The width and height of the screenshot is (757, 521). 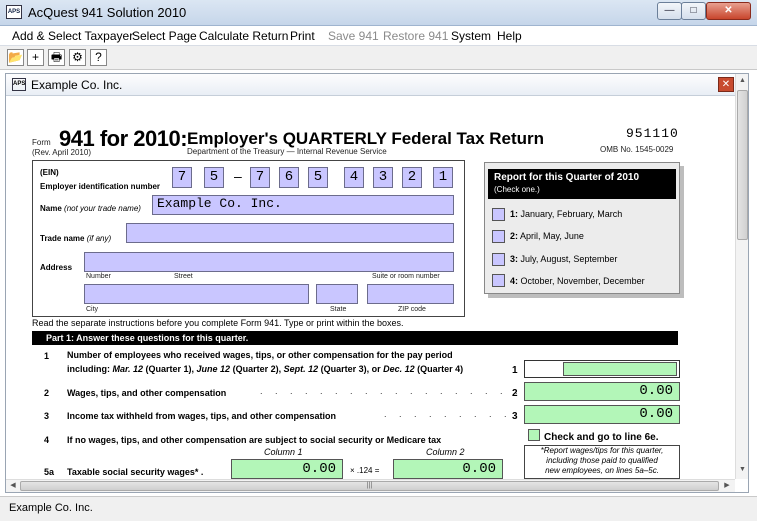 I want to click on quarter-1-label: 1: January, February, March, so click(x=566, y=214).